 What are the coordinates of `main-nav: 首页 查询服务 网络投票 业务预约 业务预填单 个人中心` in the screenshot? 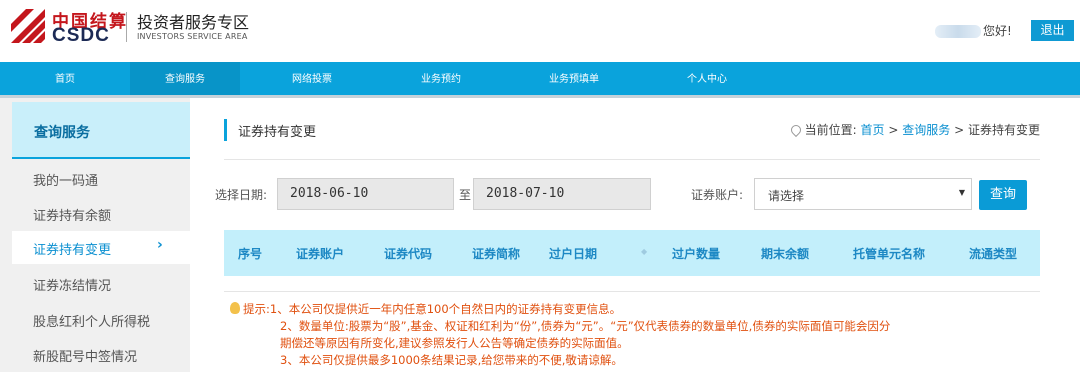 It's located at (540, 80).